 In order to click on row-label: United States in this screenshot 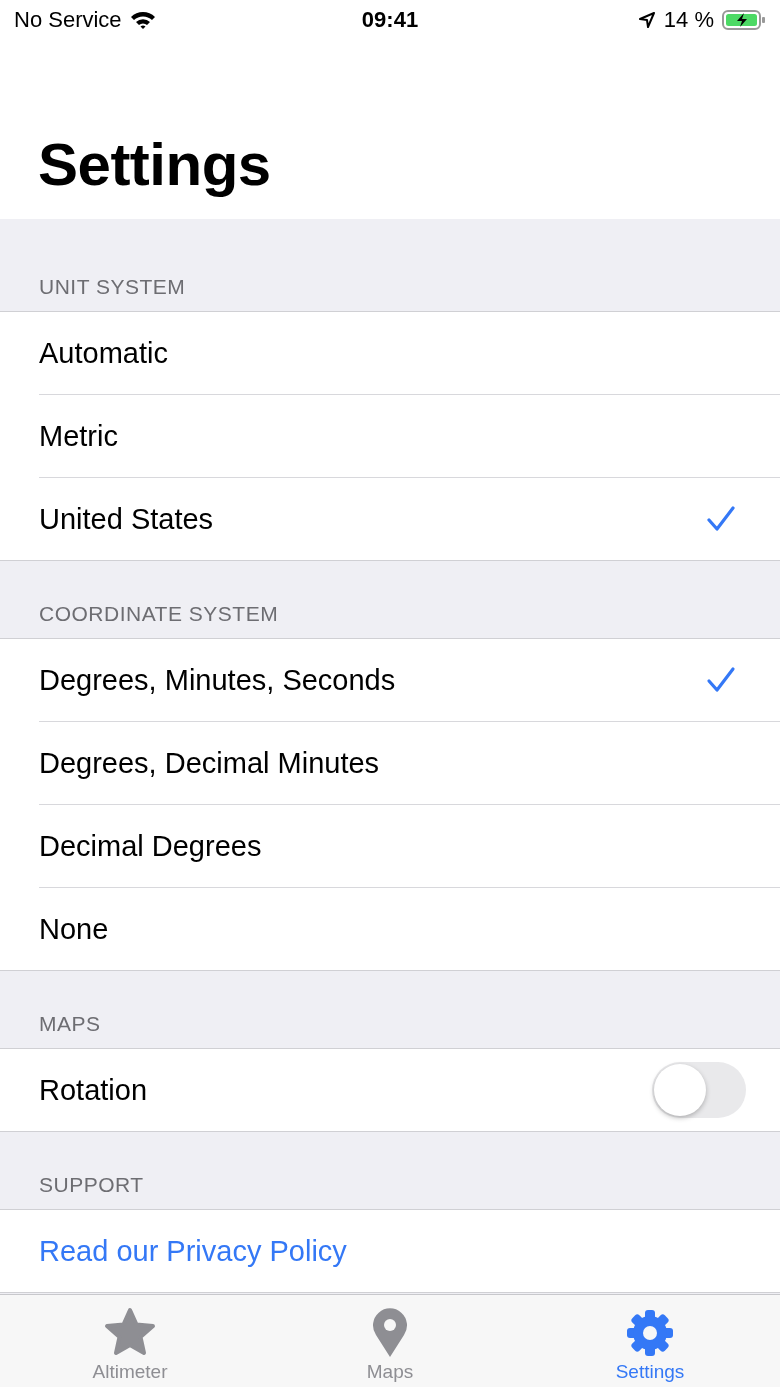, I will do `click(126, 519)`.